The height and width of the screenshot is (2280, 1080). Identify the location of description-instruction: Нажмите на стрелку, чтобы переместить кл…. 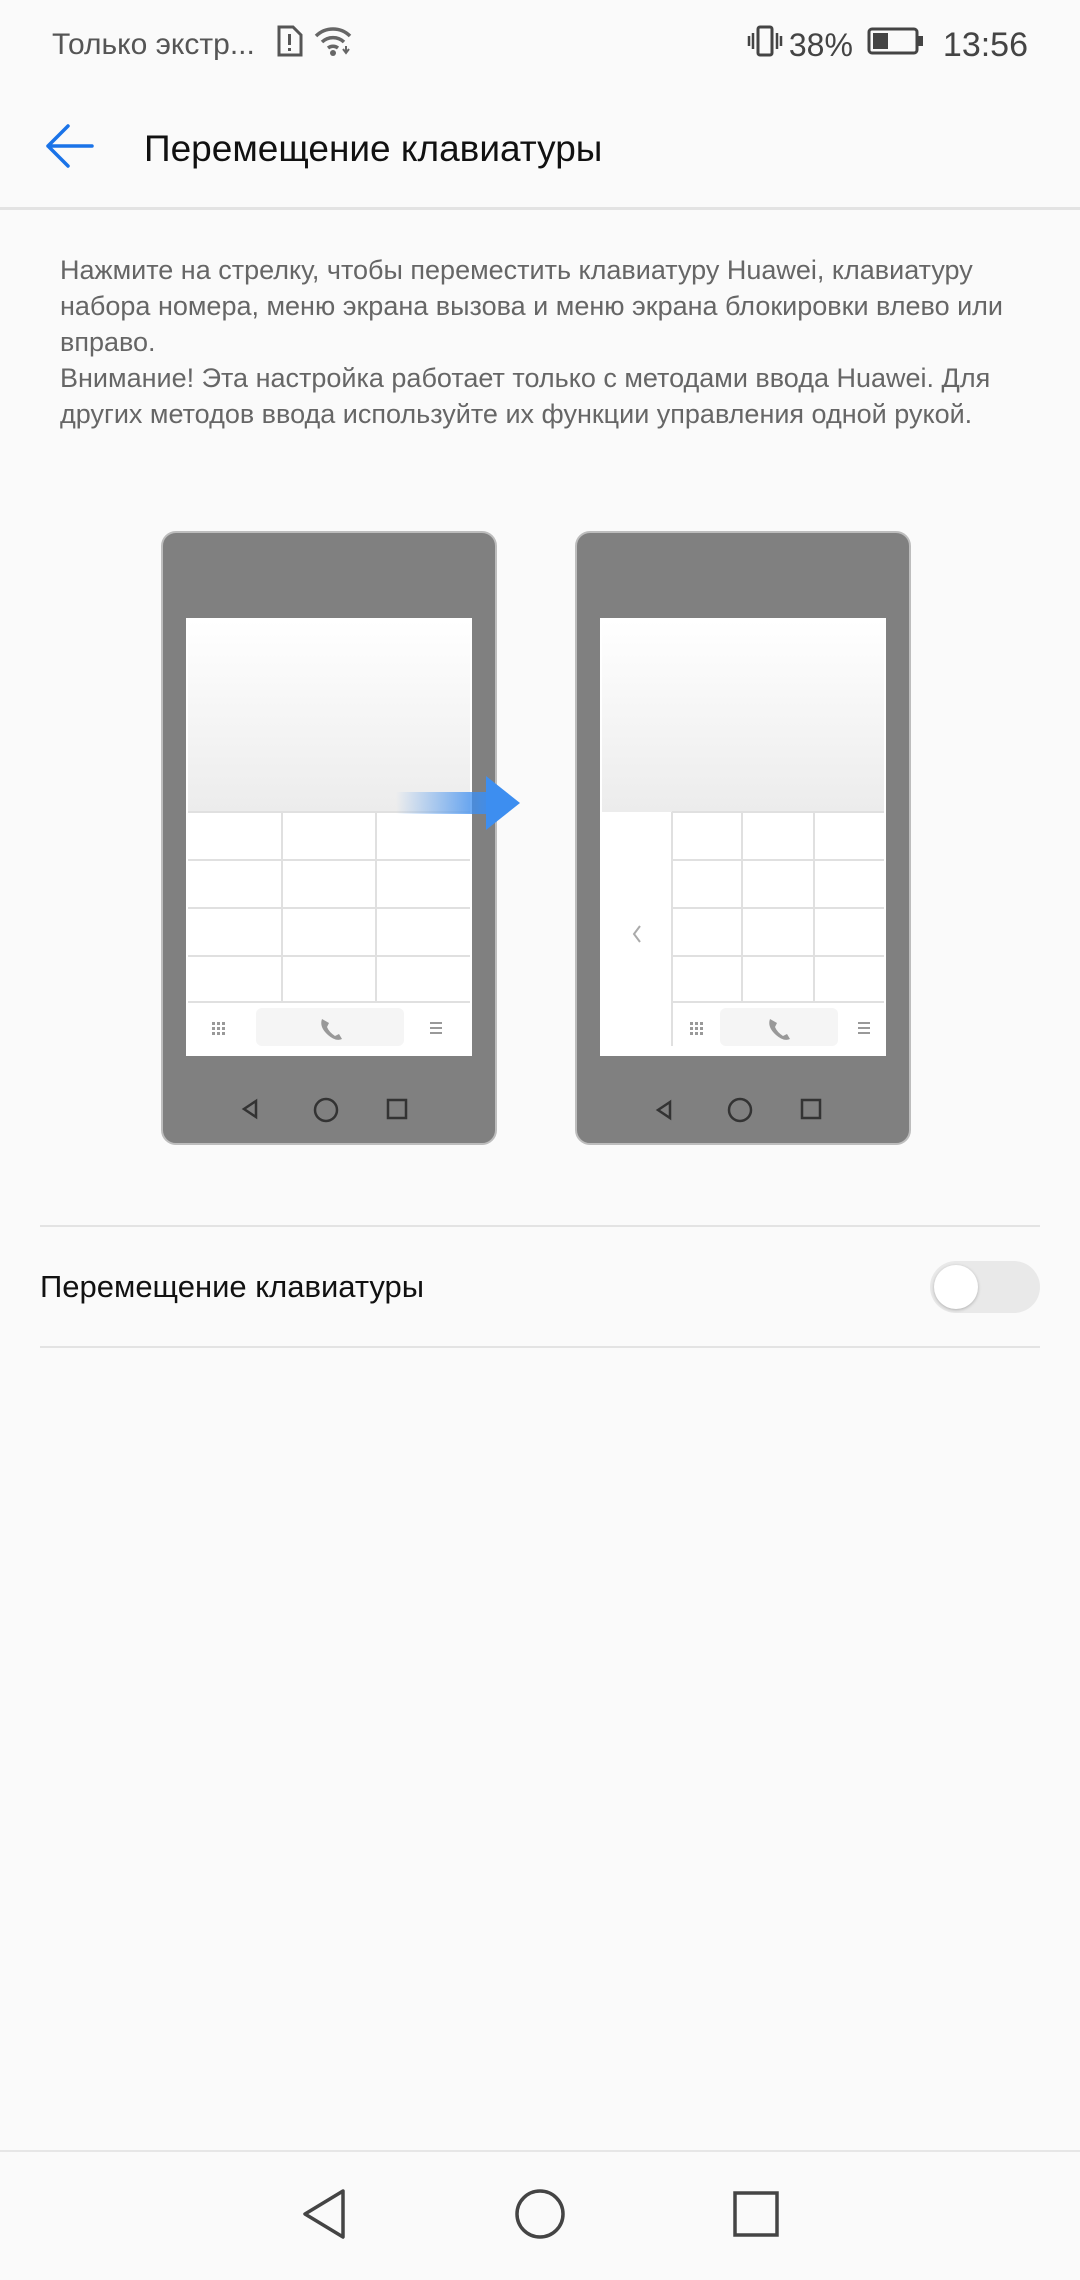
(532, 306).